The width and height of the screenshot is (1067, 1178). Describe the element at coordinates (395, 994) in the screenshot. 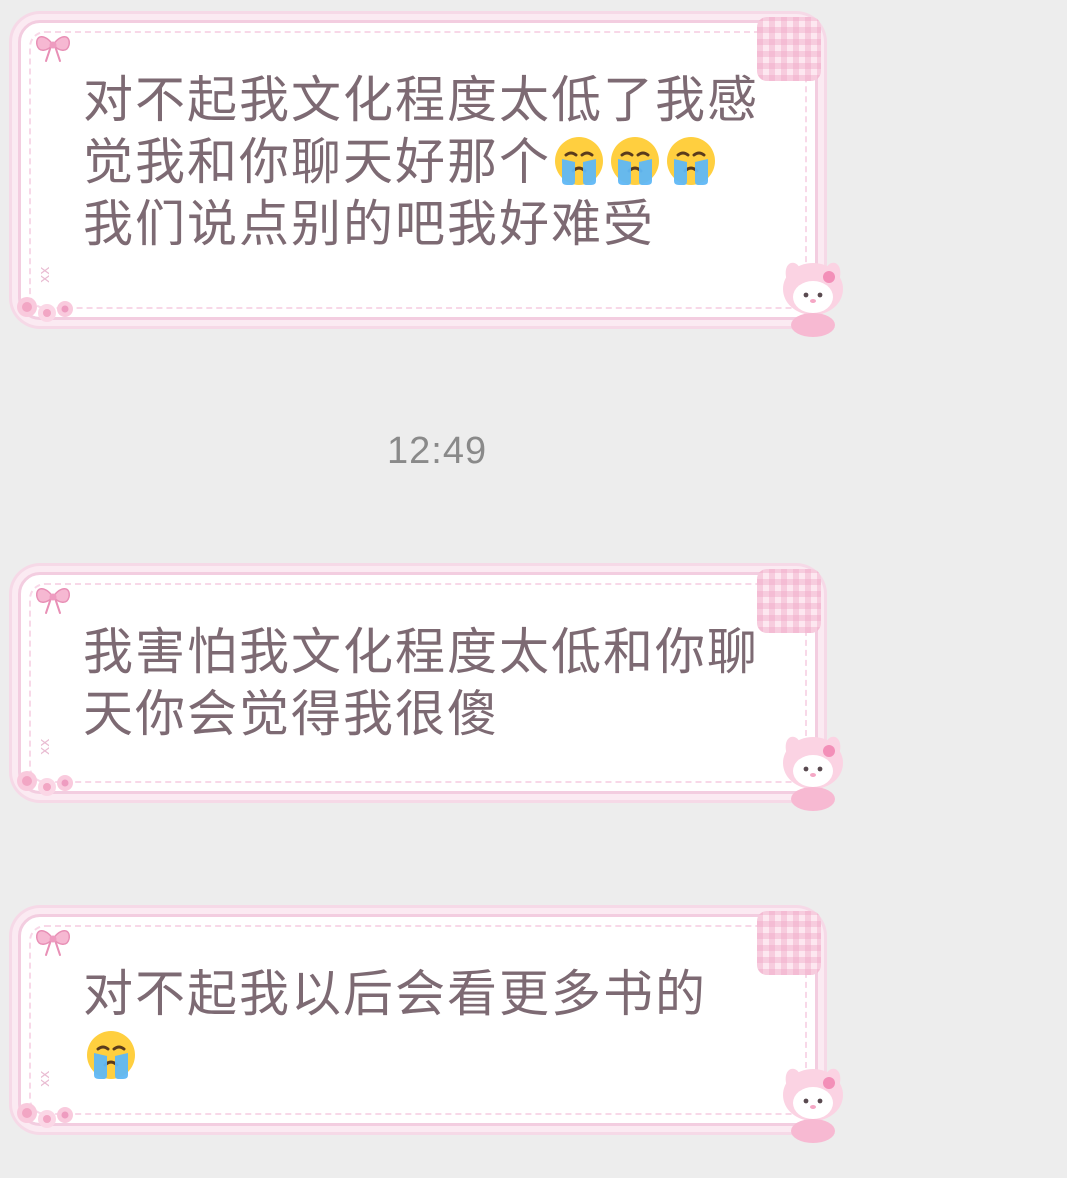

I see `message-text-segment: 对不起我以后会看更多书的` at that location.